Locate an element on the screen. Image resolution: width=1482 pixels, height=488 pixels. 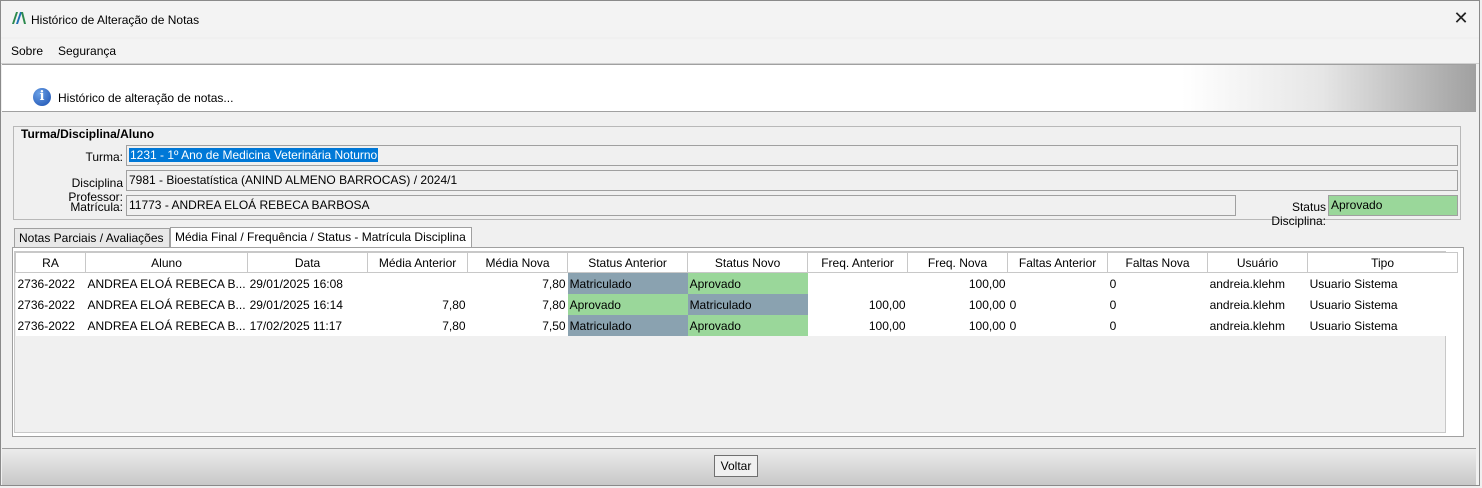
col-ra: RA is located at coordinates (50, 262).